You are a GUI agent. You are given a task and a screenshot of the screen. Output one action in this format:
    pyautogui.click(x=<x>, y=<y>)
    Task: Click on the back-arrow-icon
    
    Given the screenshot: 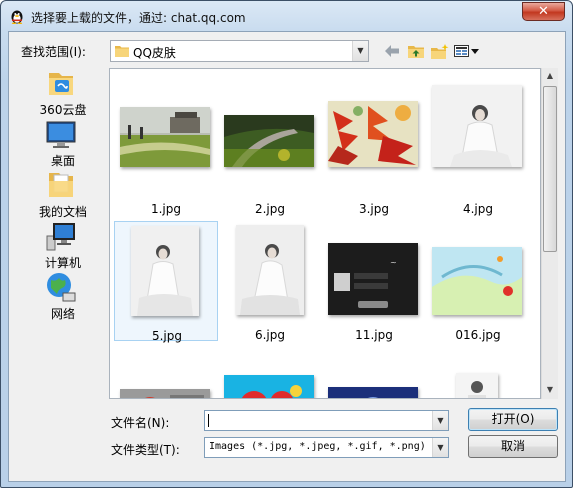 What is the action you would take?
    pyautogui.click(x=392, y=51)
    